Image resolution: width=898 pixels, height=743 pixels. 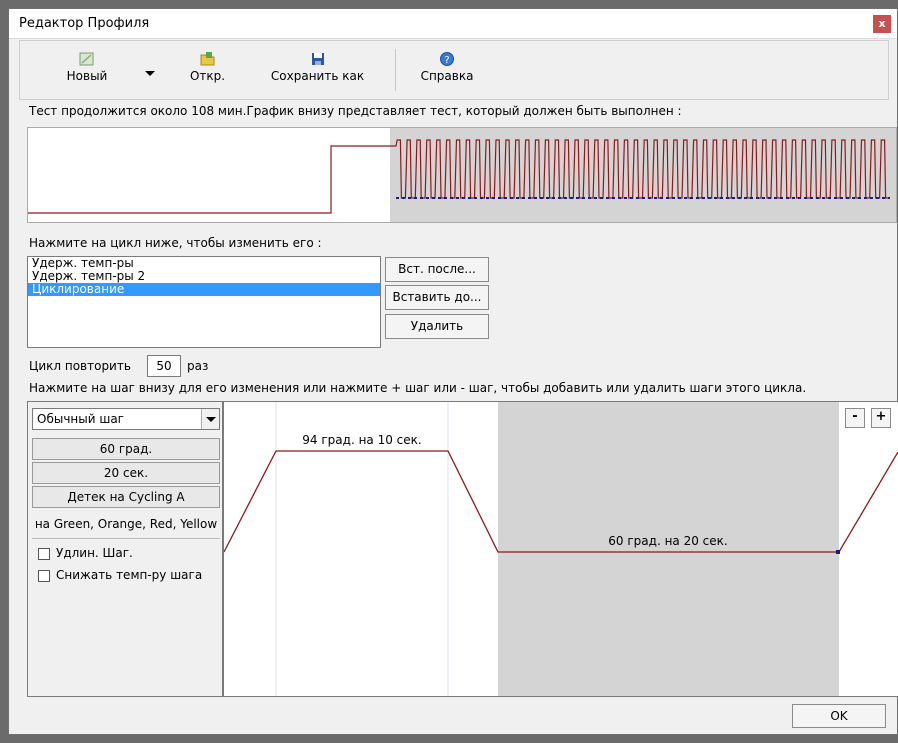 I want to click on help-icon: ?, so click(x=447, y=59).